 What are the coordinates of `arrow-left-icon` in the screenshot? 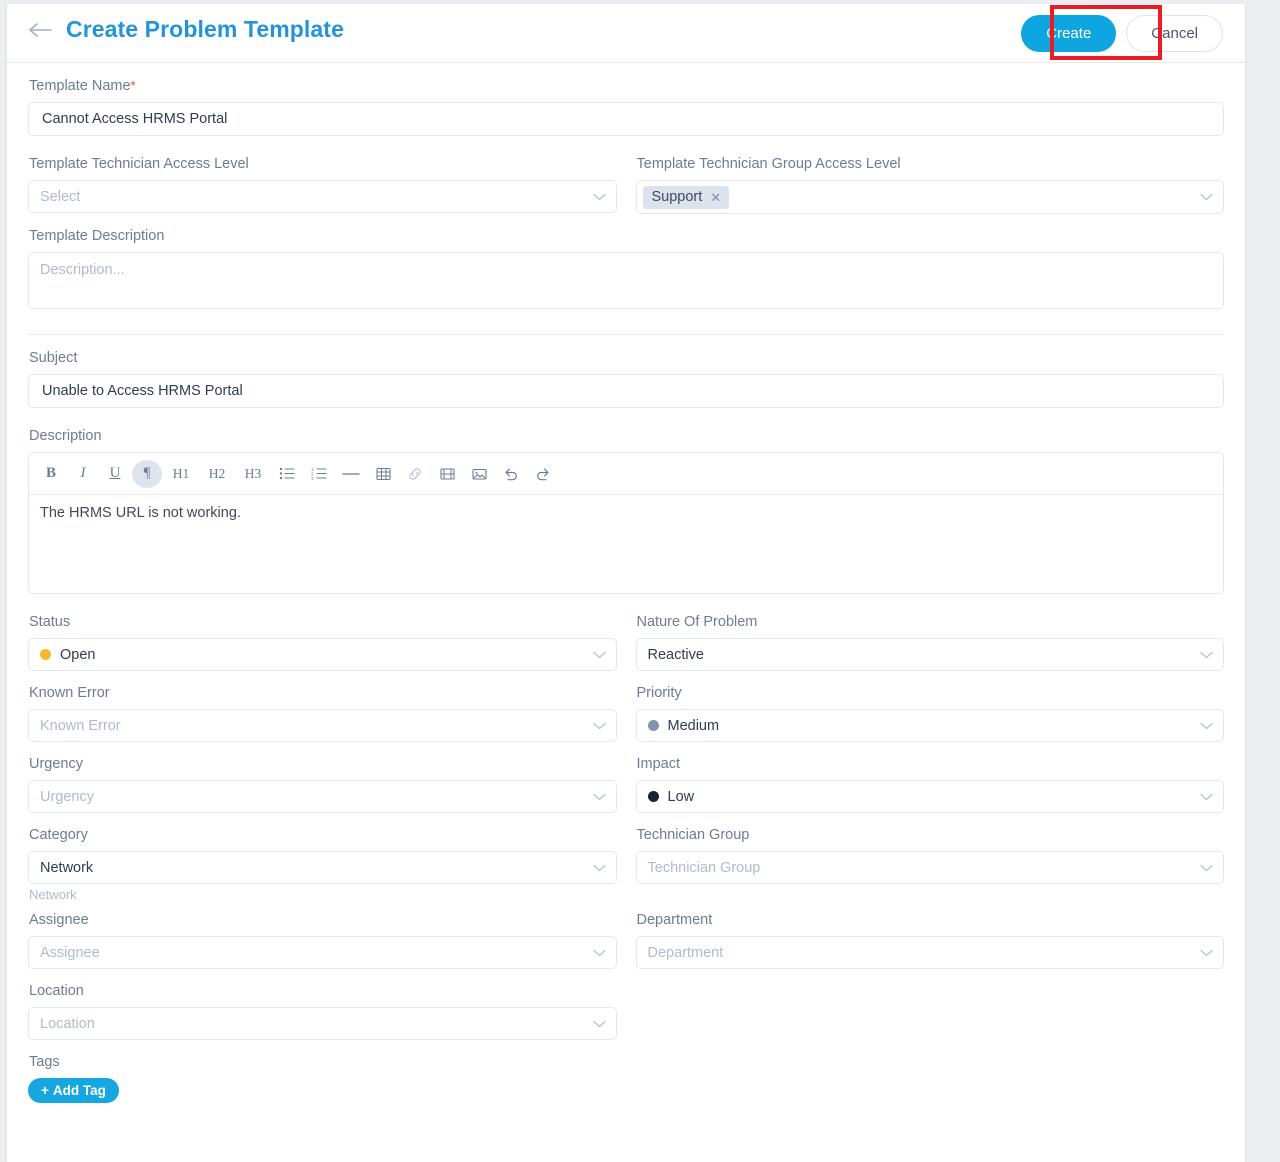 It's located at (41, 30).